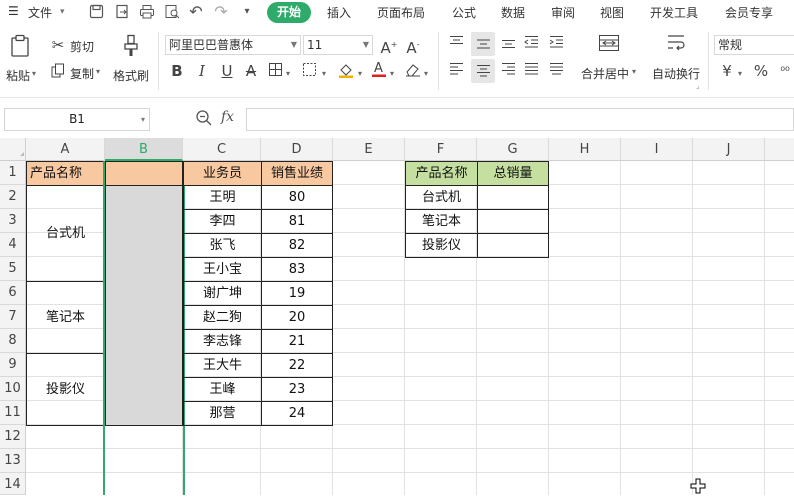 The image size is (794, 497). Describe the element at coordinates (227, 71) in the screenshot. I see `underline-icon: U` at that location.